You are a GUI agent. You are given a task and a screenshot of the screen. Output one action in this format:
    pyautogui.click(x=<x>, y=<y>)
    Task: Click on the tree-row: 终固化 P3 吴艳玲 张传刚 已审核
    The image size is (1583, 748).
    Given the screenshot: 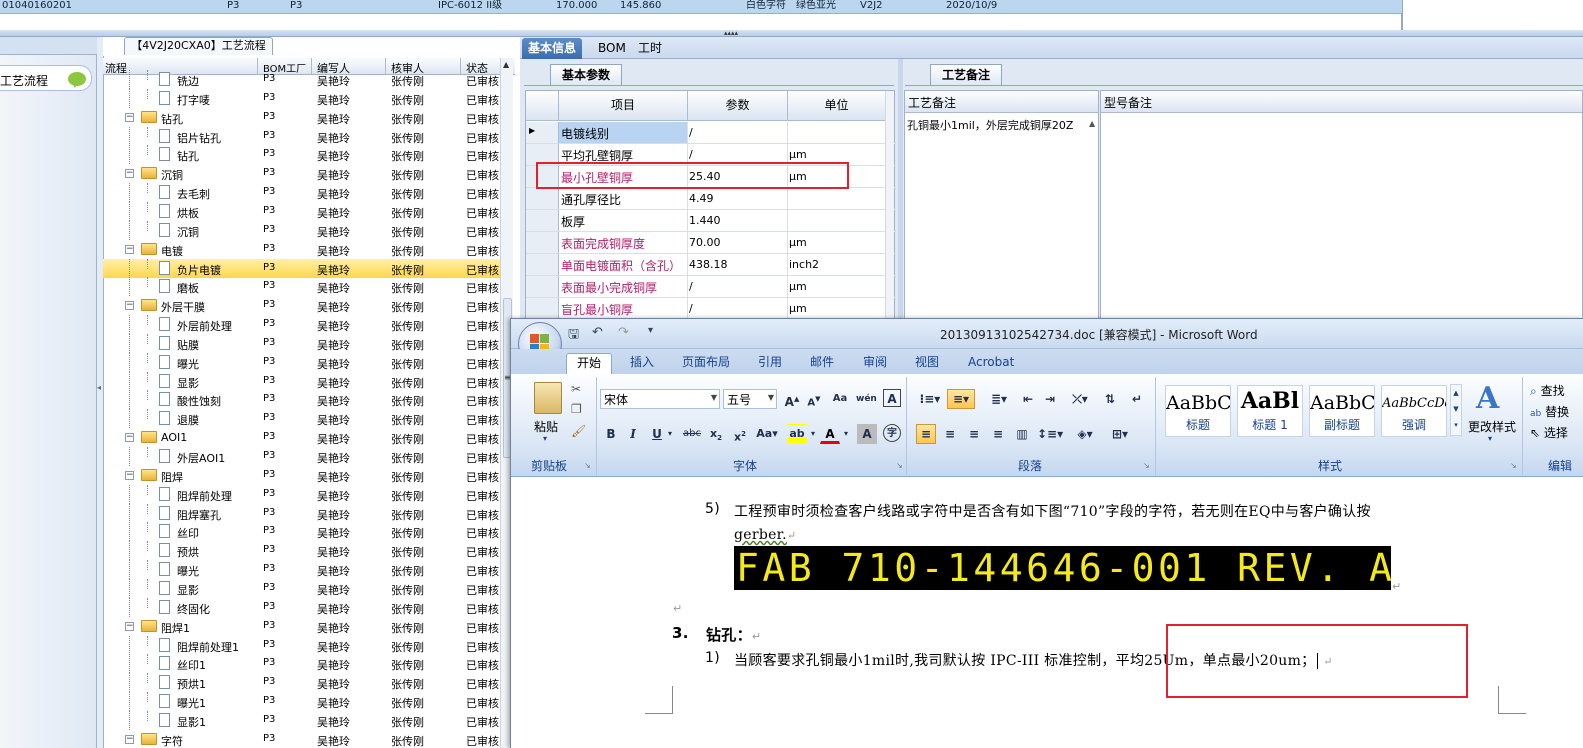 What is the action you would take?
    pyautogui.click(x=301, y=607)
    